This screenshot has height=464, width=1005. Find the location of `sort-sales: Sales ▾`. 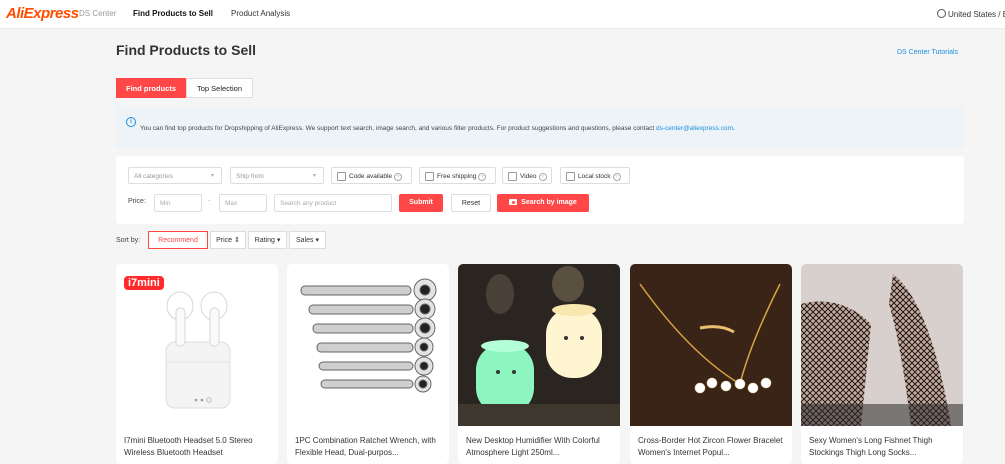

sort-sales: Sales ▾ is located at coordinates (307, 240).